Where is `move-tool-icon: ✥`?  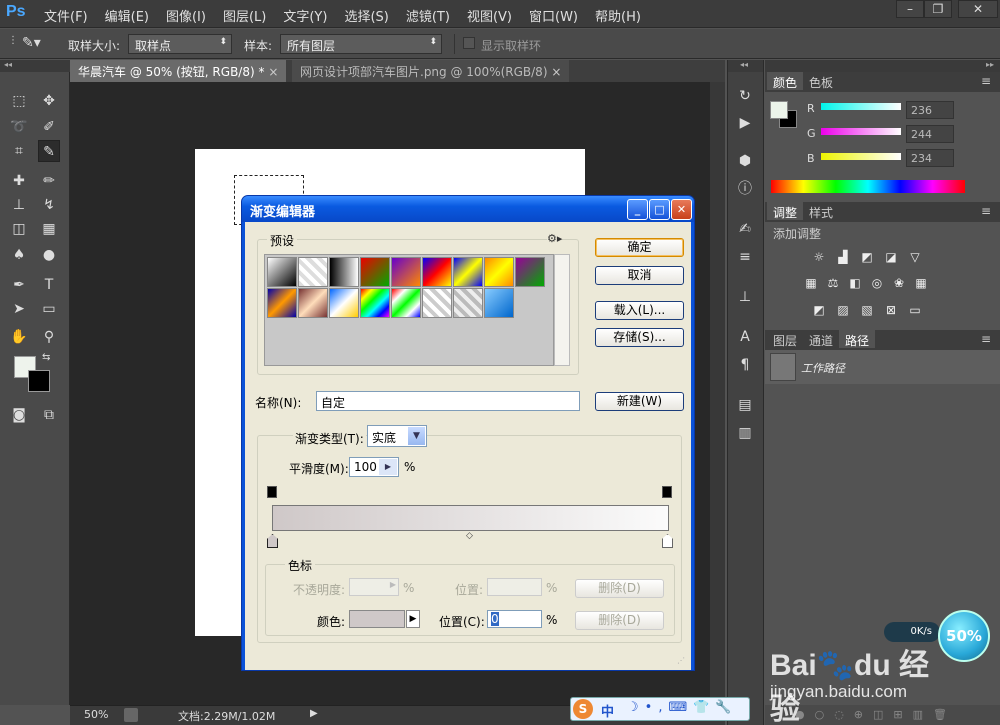
move-tool-icon: ✥ is located at coordinates (49, 101).